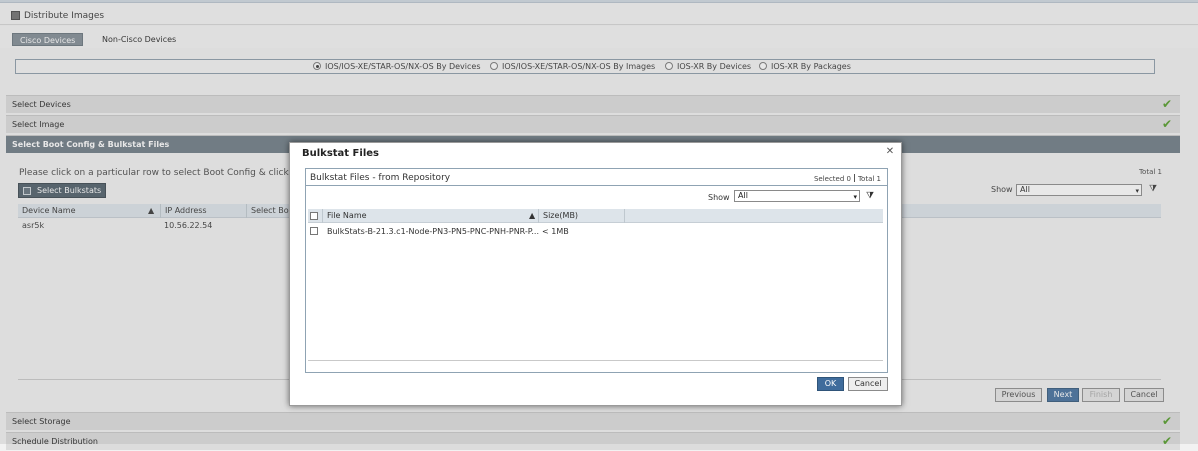 The height and width of the screenshot is (451, 1198). What do you see at coordinates (340, 153) in the screenshot?
I see `dialog-title: Bulkstat Files` at bounding box center [340, 153].